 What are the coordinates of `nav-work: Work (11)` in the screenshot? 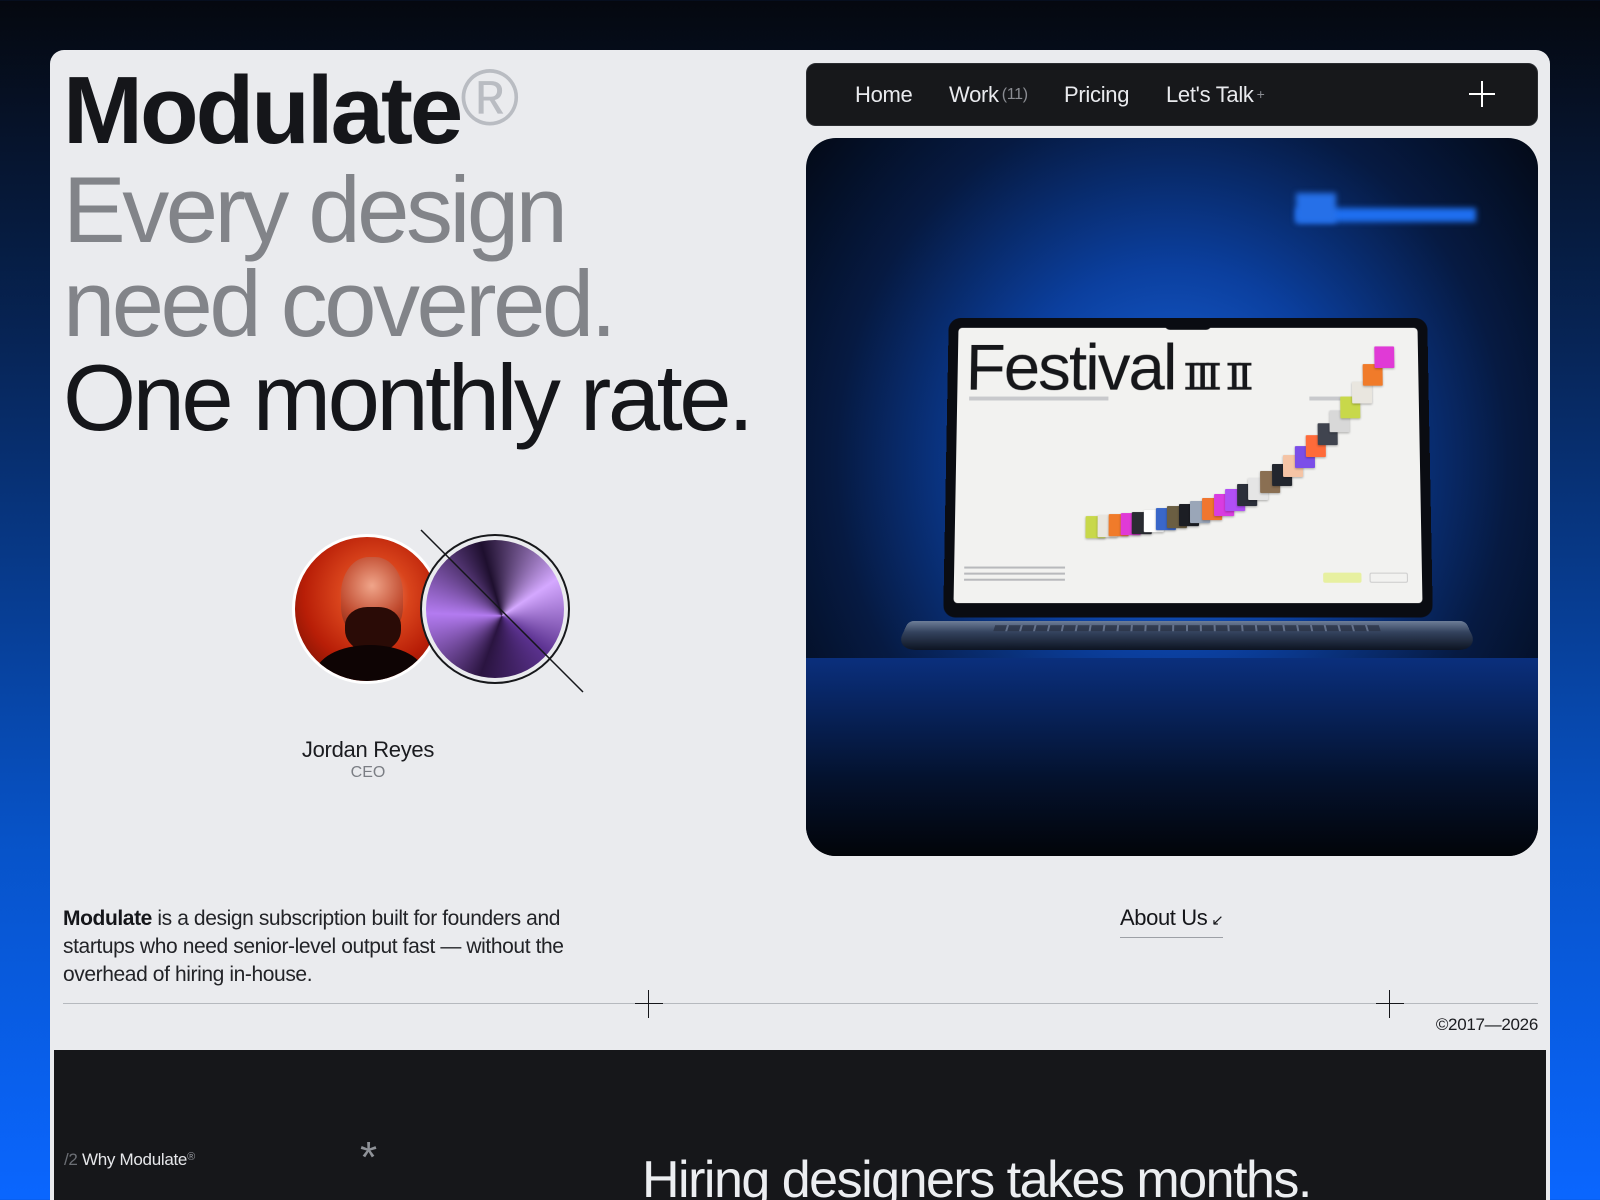 It's located at (988, 95).